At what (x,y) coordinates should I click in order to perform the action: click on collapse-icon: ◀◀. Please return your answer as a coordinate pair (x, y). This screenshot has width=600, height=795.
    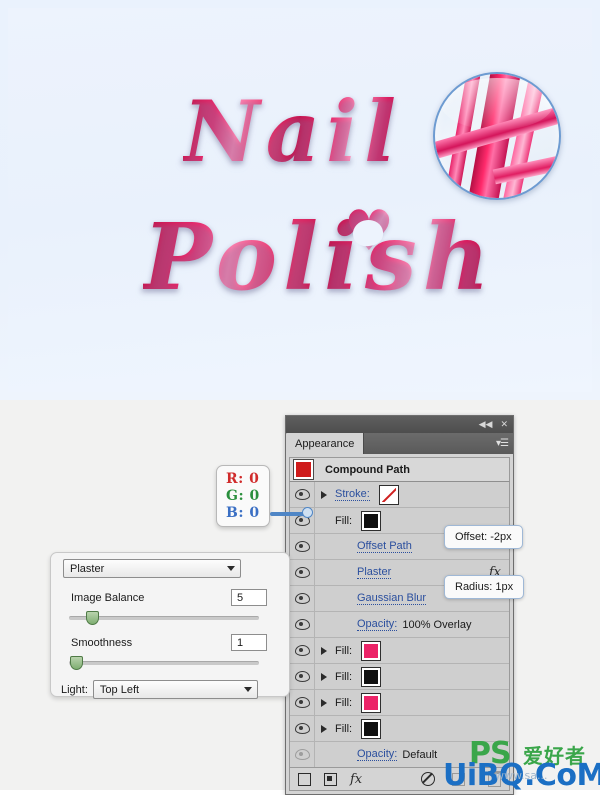
    Looking at the image, I should click on (486, 424).